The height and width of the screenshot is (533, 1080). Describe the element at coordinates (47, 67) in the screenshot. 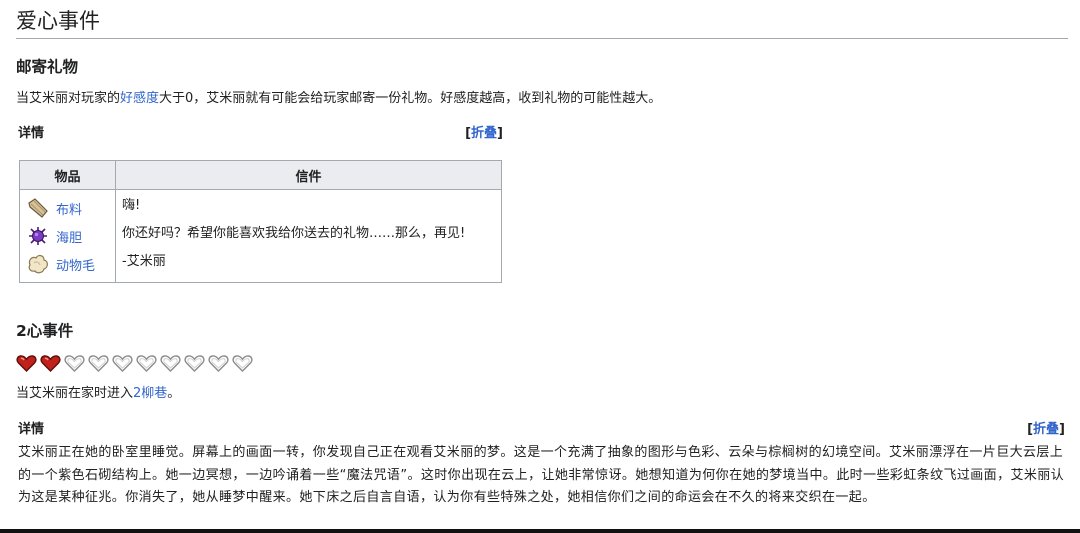

I see `mail-gift-heading: 邮寄礼物` at that location.